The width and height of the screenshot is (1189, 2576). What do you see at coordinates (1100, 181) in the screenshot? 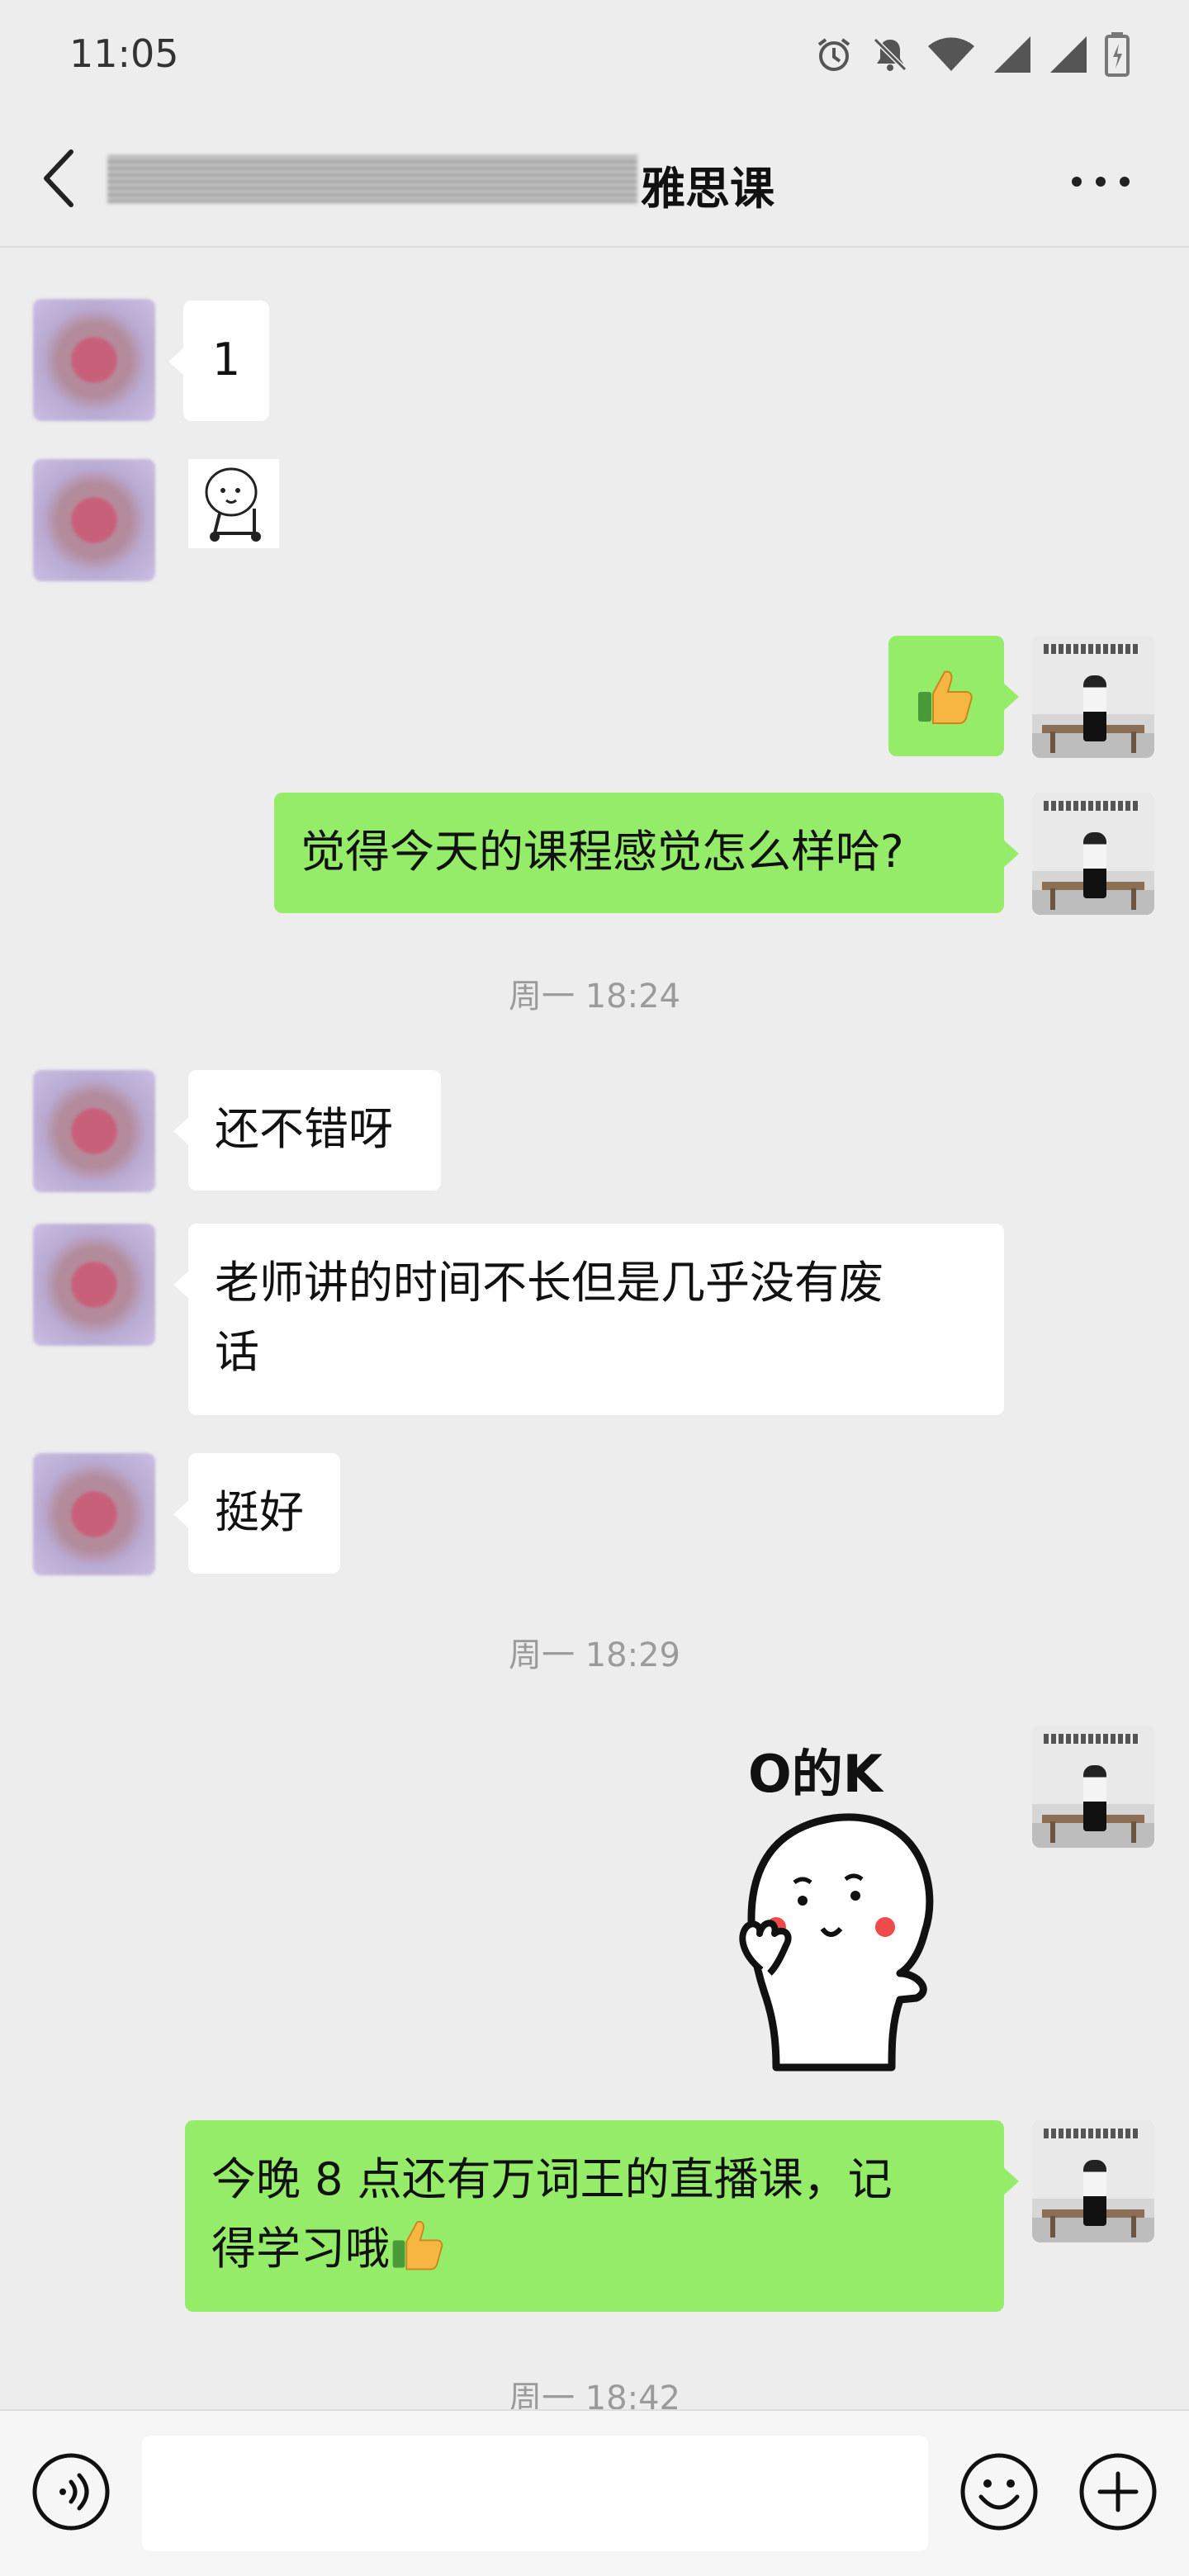
I see `more-icon` at bounding box center [1100, 181].